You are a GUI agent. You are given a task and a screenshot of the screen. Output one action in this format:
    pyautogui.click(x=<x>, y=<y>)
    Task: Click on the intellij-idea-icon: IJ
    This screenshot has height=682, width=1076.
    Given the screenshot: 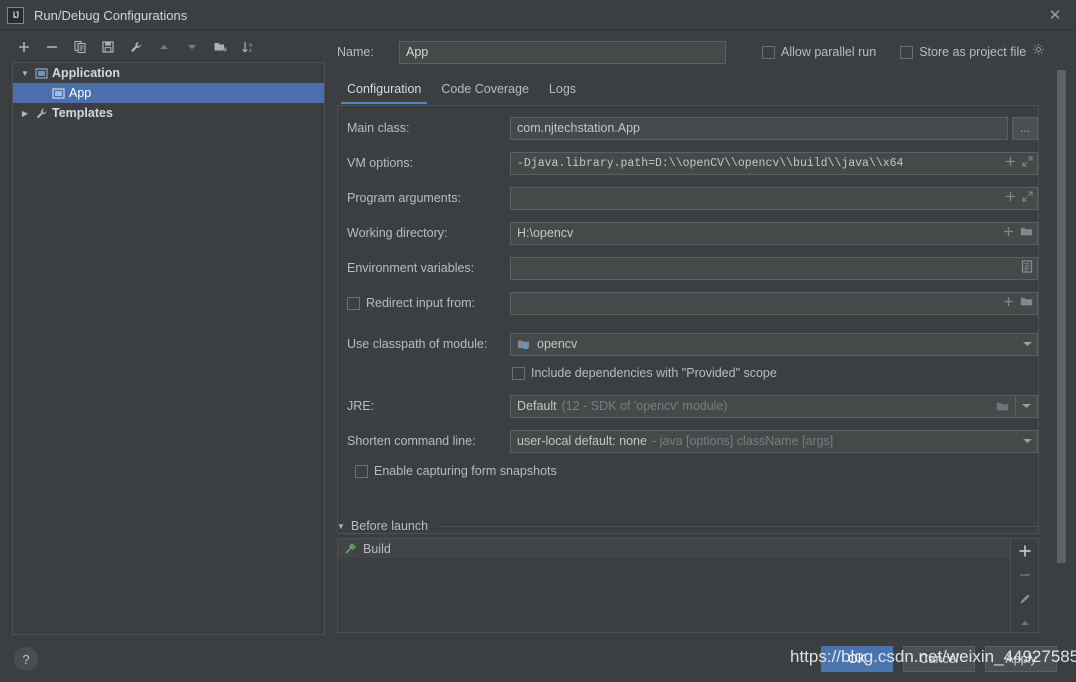 What is the action you would take?
    pyautogui.click(x=15, y=15)
    